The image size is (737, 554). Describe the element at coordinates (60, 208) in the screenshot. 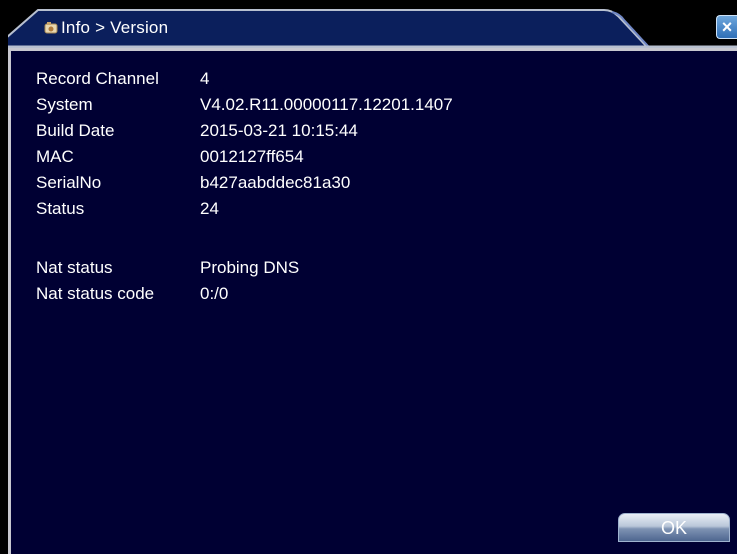

I see `info-label: Status` at that location.